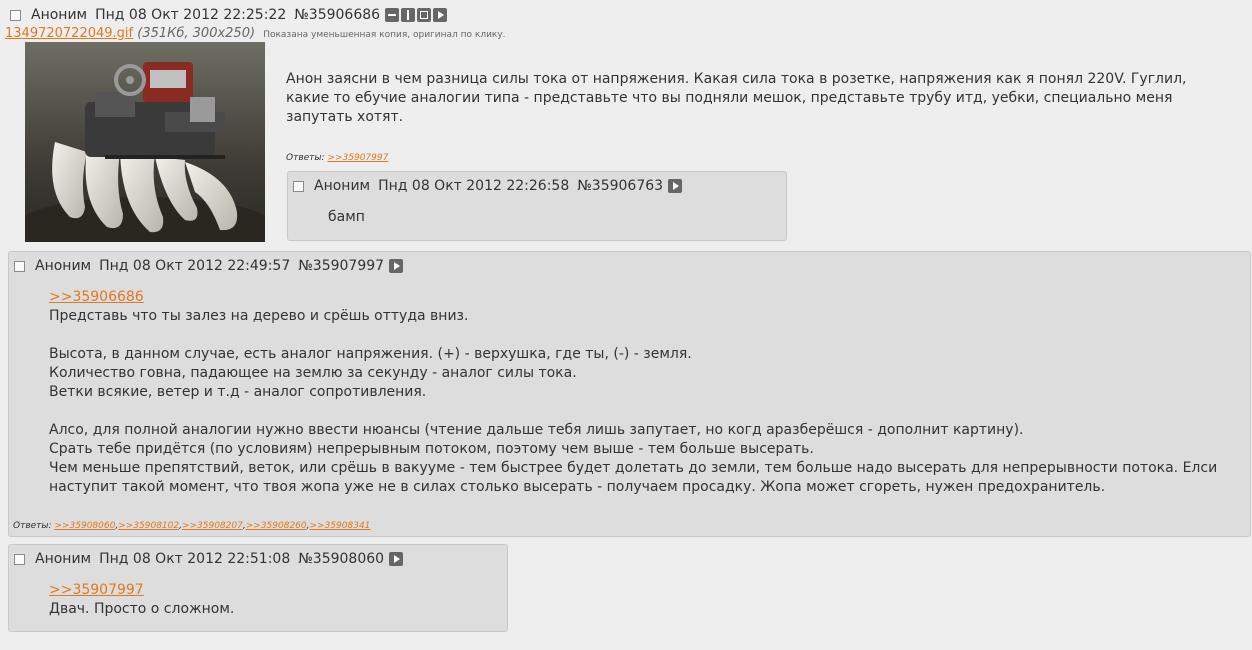 The height and width of the screenshot is (650, 1252). I want to click on reply-link: >>35908060, so click(84, 526).